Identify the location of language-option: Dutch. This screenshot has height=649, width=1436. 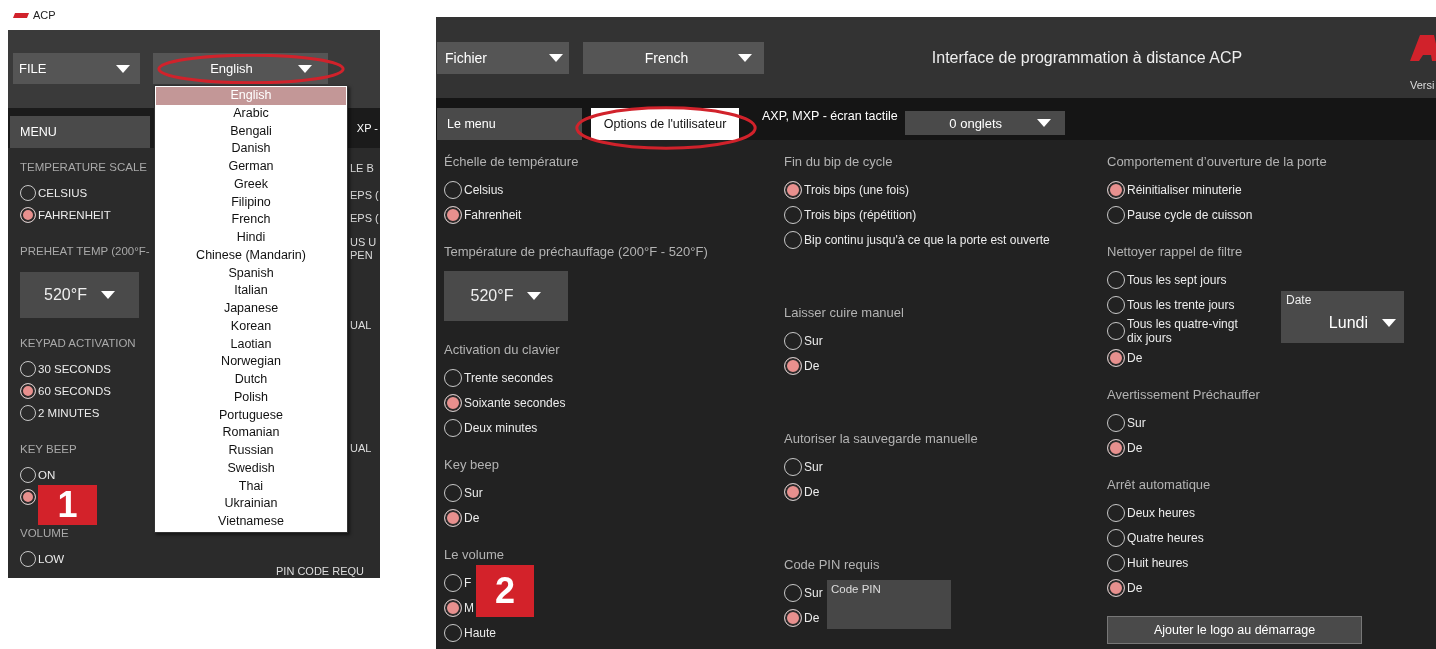
(251, 380).